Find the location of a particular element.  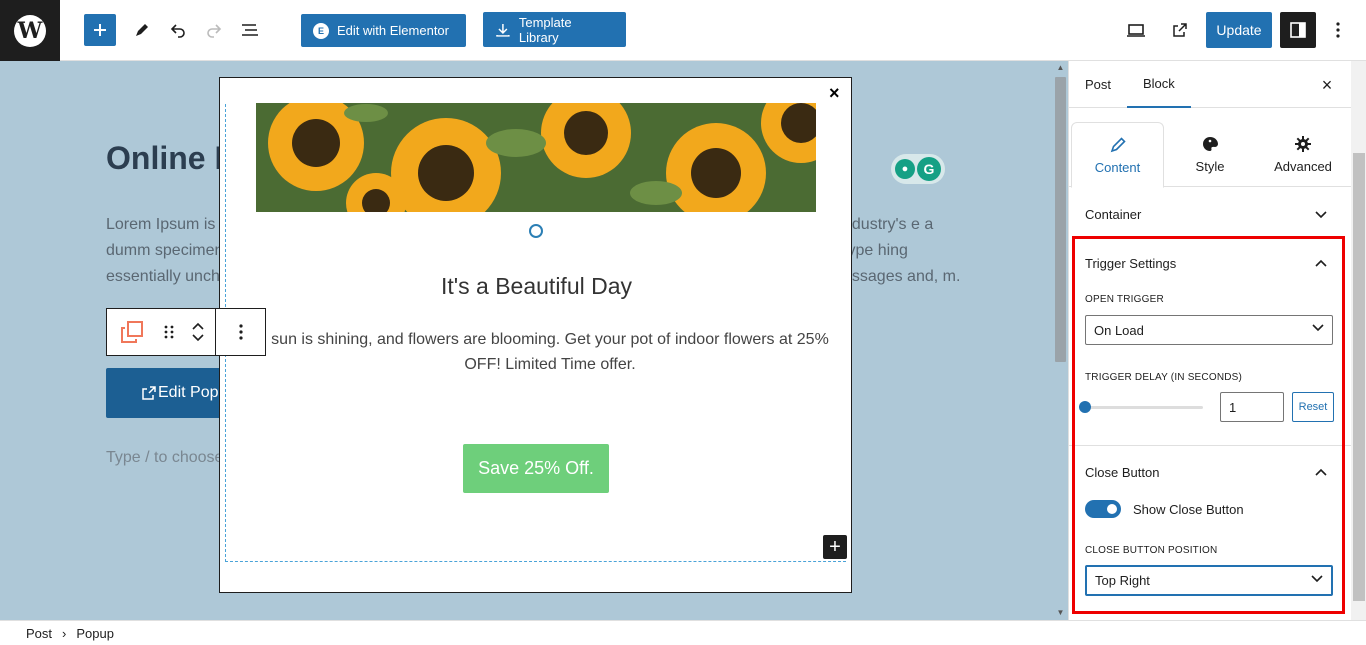

grammarly-icon: G is located at coordinates (929, 169).